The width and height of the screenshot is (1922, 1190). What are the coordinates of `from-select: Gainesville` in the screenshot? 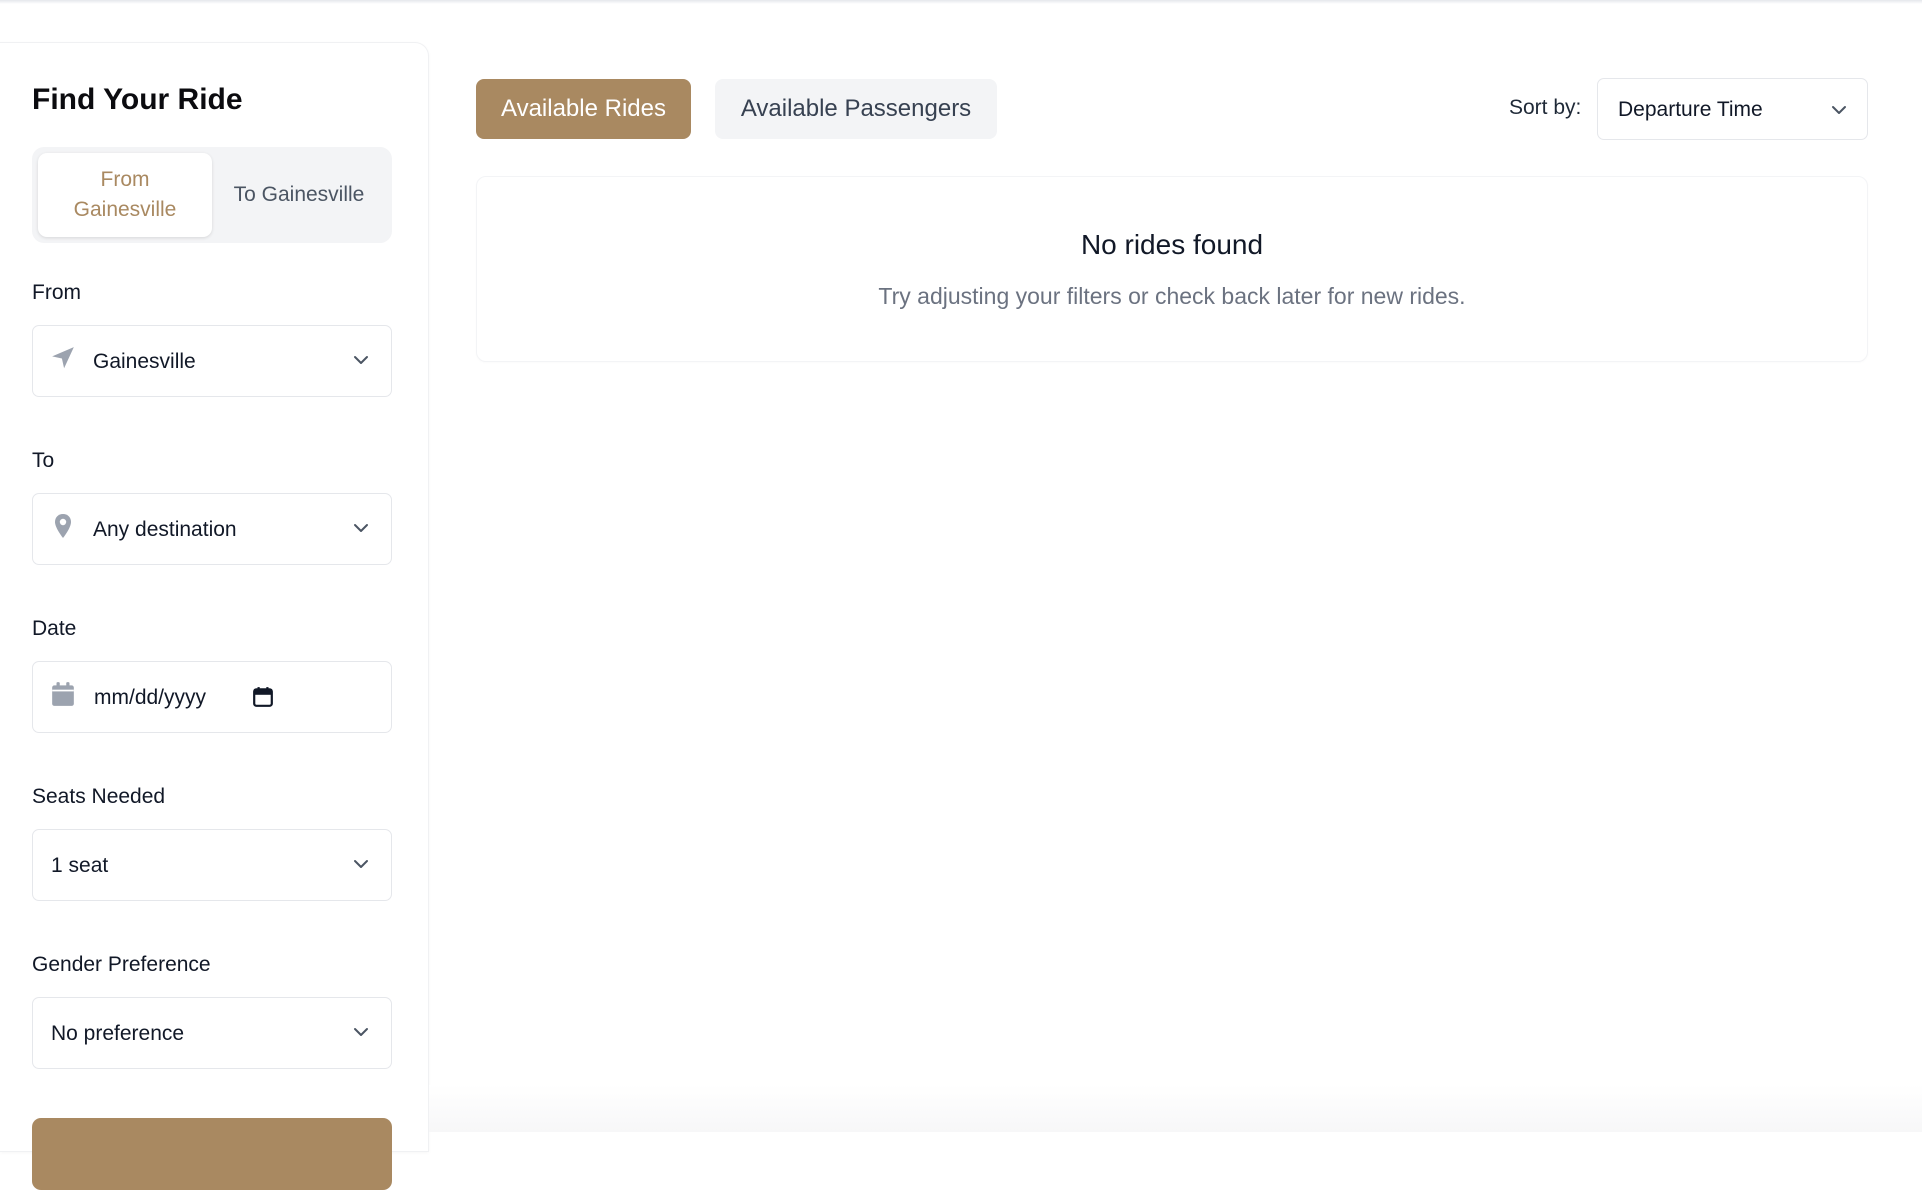 It's located at (212, 361).